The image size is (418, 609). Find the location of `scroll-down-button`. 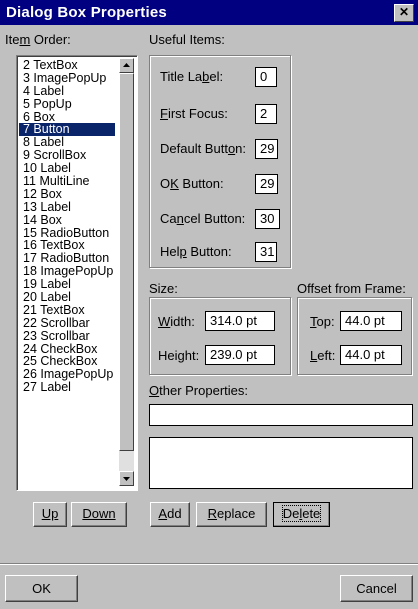

scroll-down-button is located at coordinates (126, 478).